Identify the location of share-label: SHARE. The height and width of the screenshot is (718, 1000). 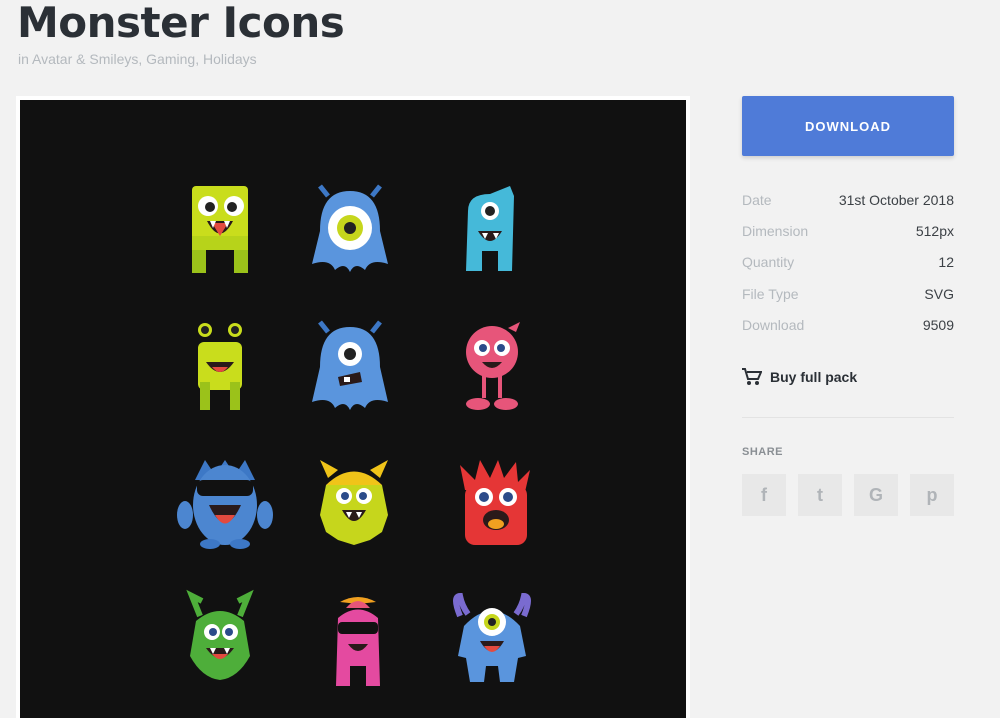
(763, 452).